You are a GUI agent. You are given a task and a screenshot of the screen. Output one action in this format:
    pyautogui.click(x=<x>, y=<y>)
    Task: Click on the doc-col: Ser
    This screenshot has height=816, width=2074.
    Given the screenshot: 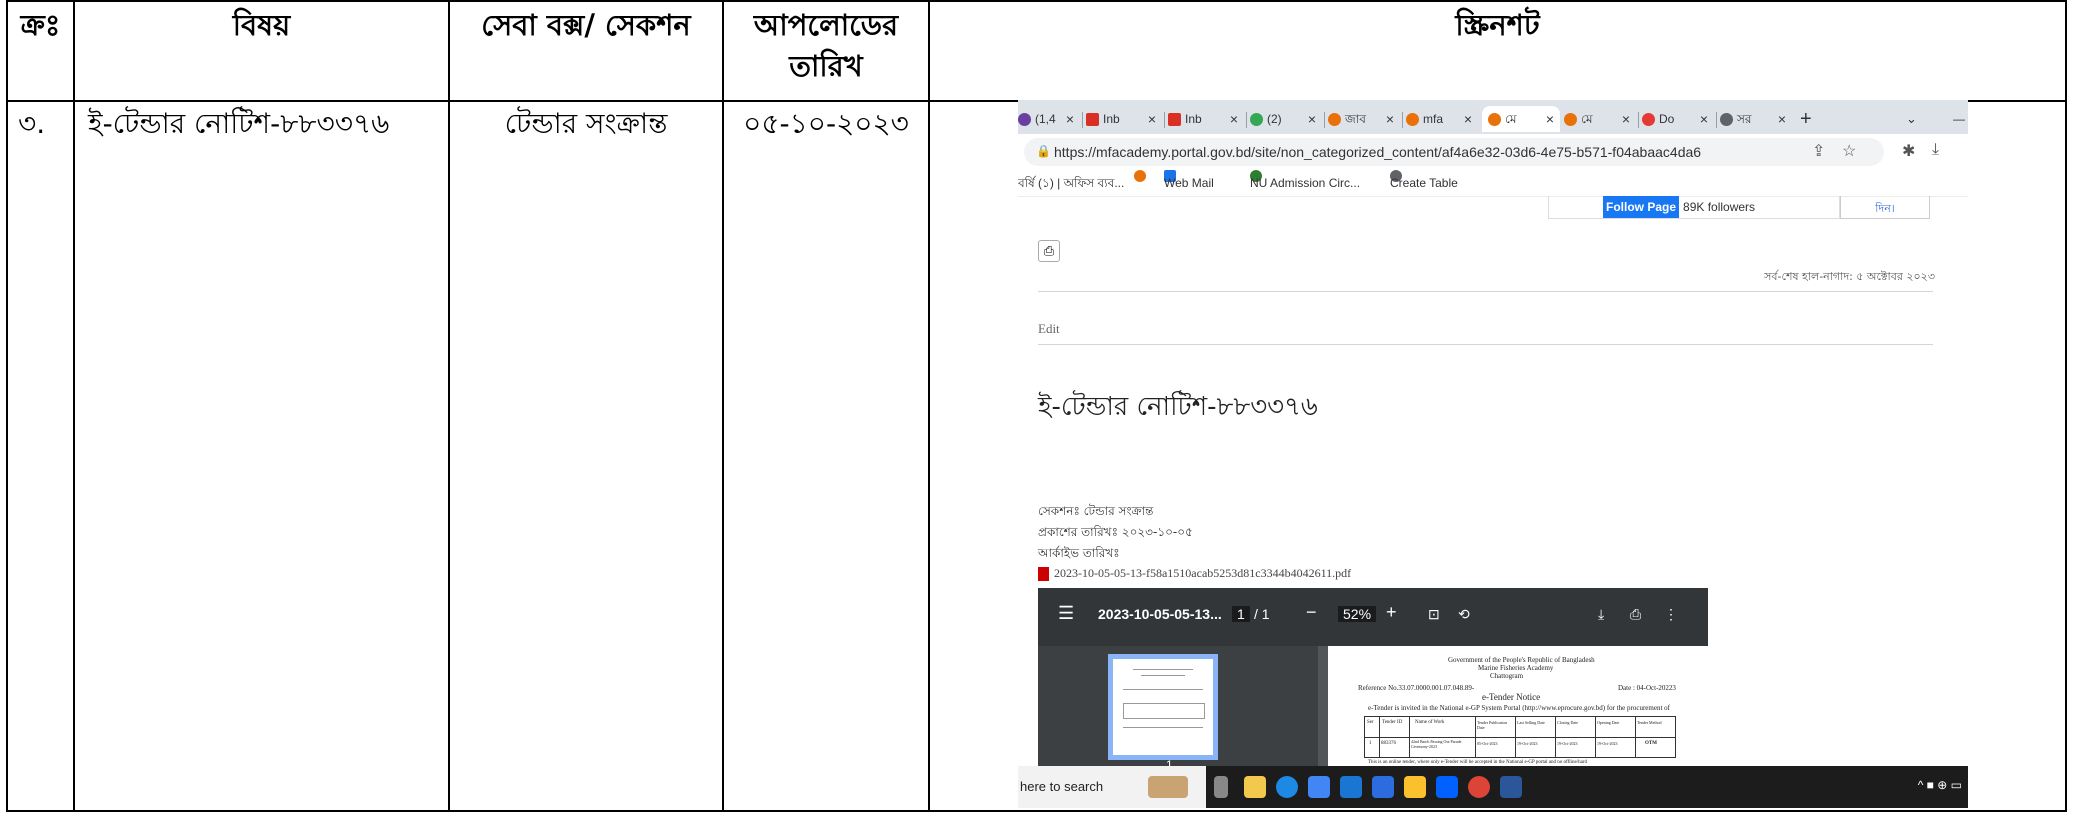 What is the action you would take?
    pyautogui.click(x=1370, y=722)
    